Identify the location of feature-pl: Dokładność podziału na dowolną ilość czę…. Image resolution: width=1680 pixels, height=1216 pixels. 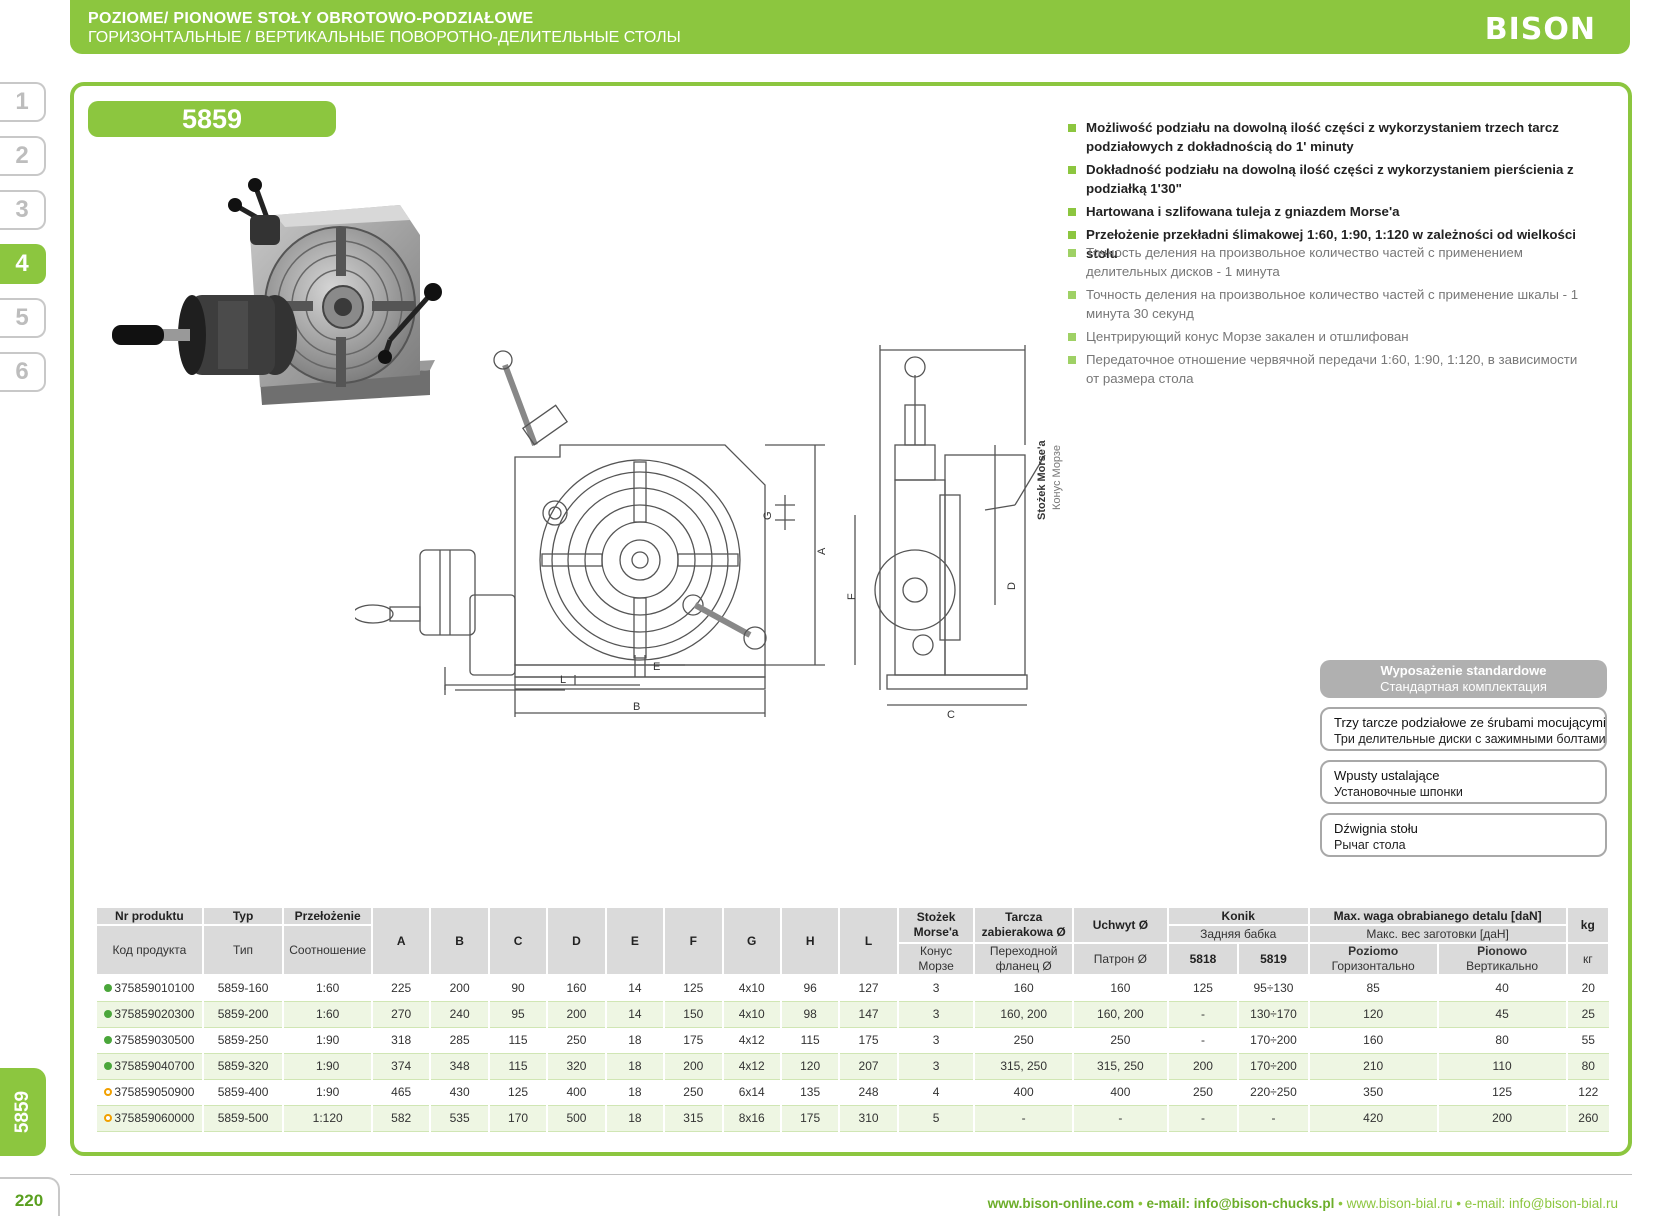
(1328, 179).